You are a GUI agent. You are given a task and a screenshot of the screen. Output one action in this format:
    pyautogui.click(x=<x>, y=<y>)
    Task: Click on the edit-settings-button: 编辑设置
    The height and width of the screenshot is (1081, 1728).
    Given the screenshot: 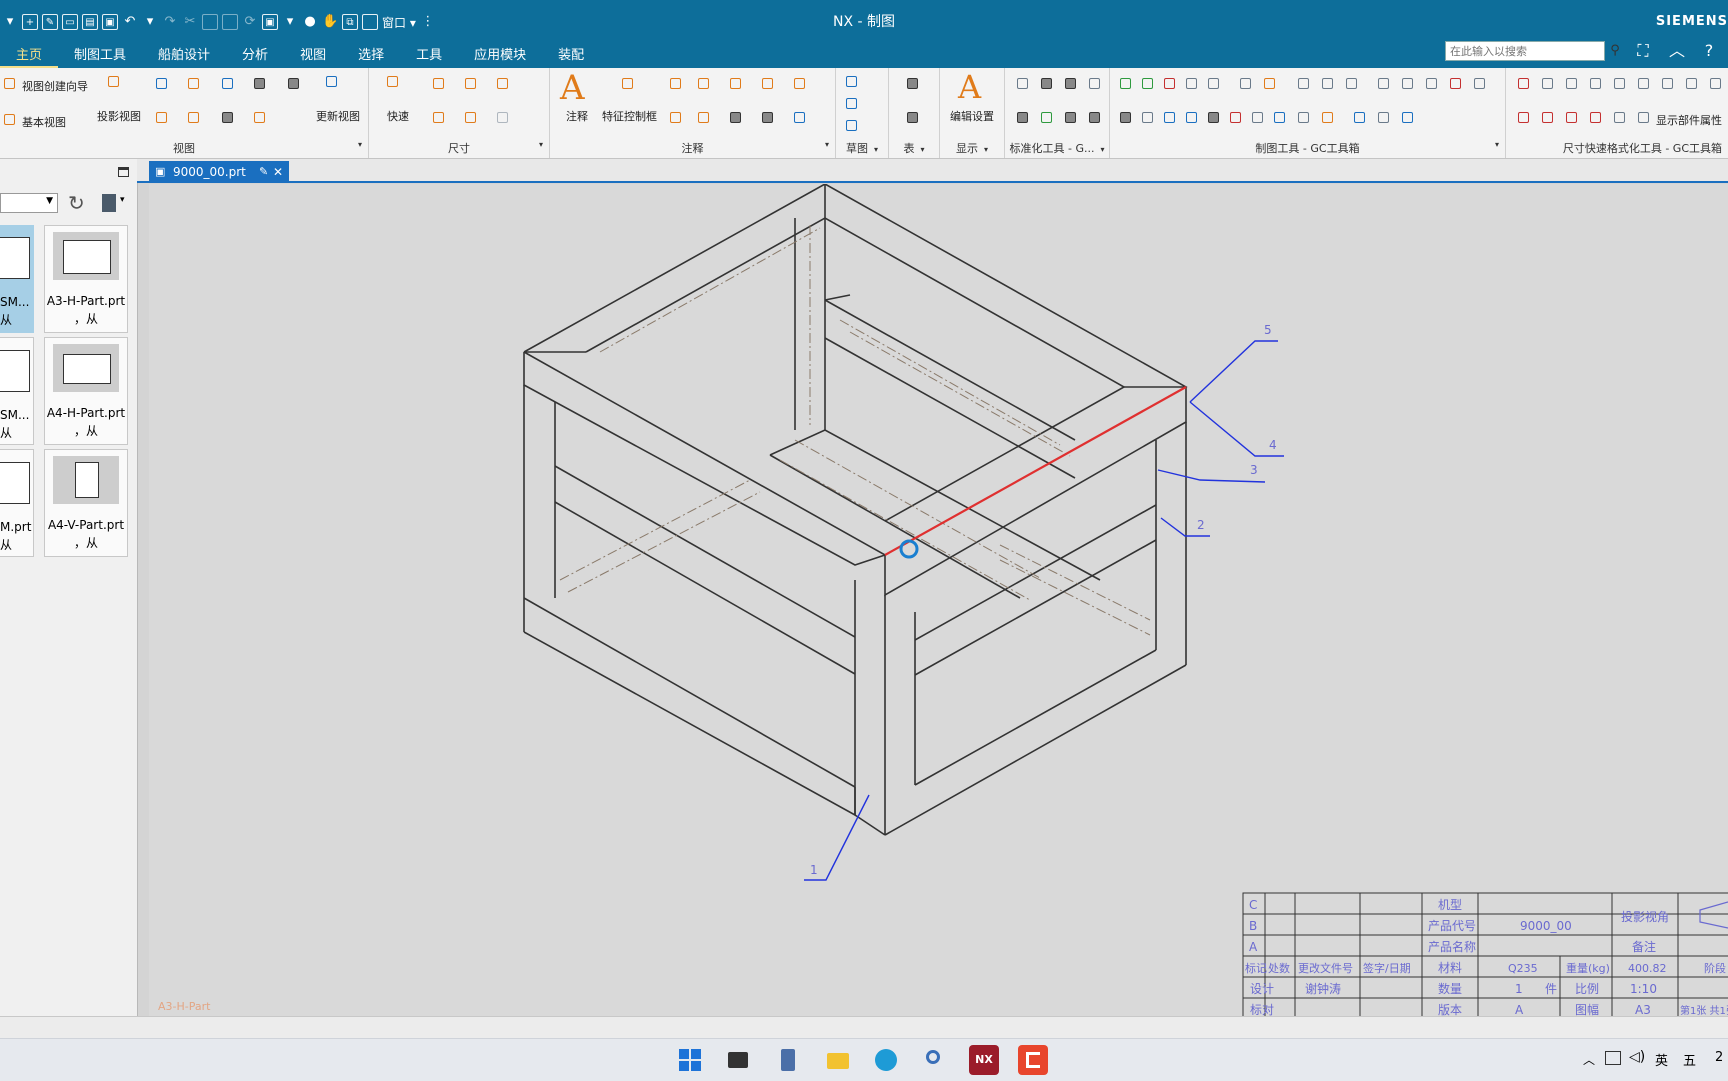 What is the action you would take?
    pyautogui.click(x=972, y=116)
    